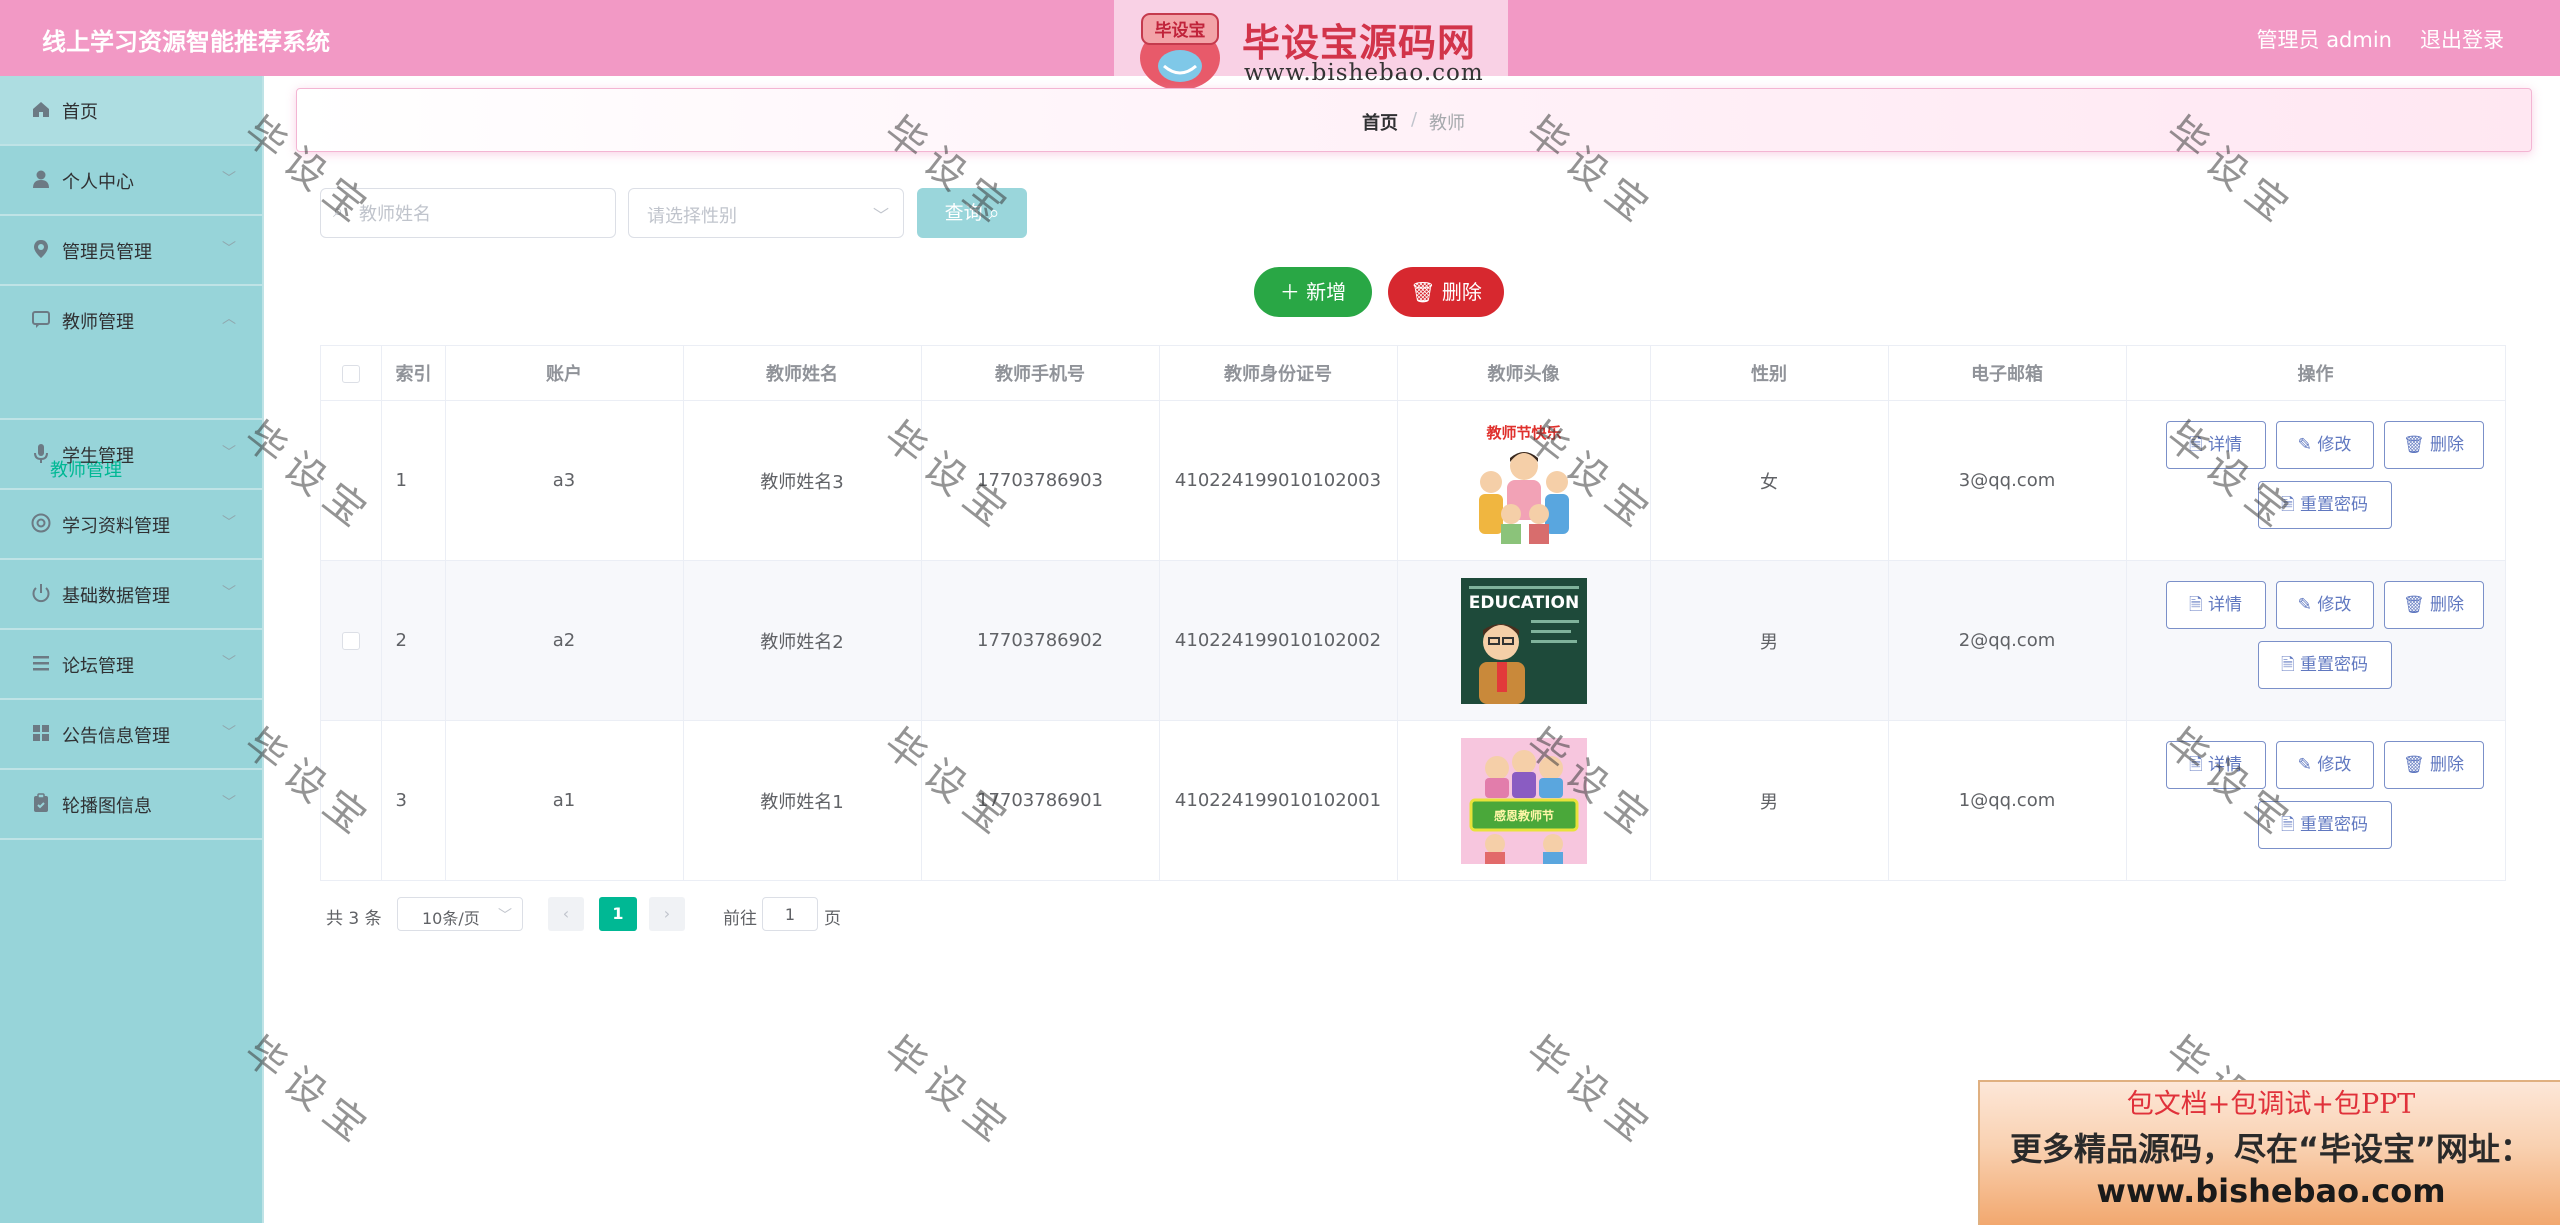 The width and height of the screenshot is (2560, 1225). Describe the element at coordinates (566, 914) in the screenshot. I see `prev-page-button: ‹` at that location.